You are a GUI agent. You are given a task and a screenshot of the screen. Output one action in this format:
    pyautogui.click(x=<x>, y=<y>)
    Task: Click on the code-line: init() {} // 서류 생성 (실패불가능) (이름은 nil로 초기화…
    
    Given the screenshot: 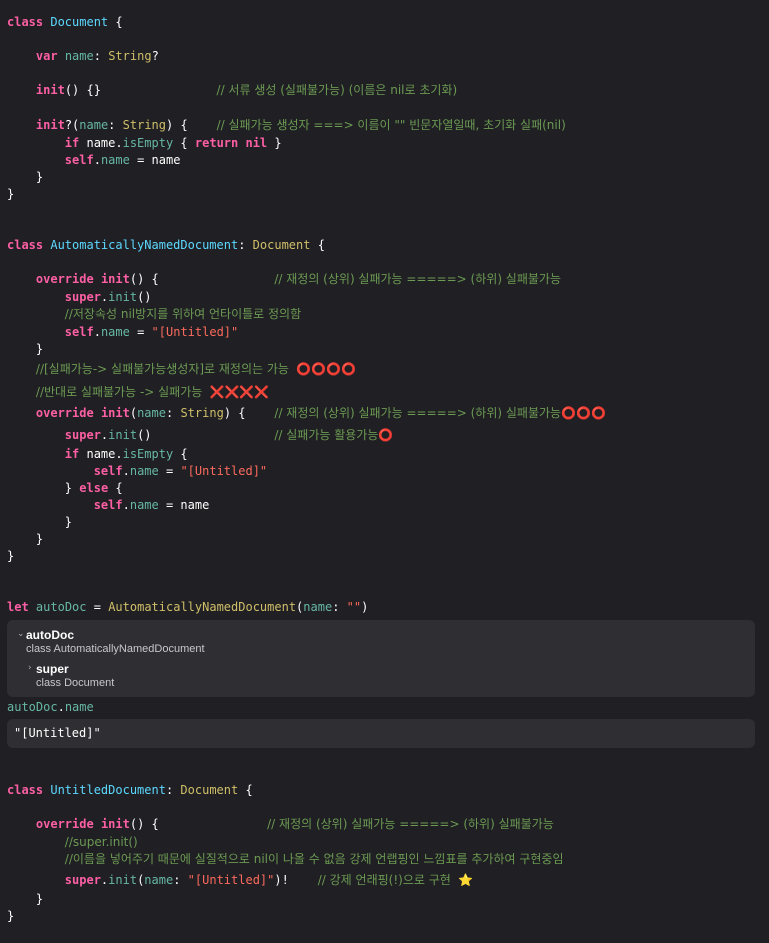 What is the action you would take?
    pyautogui.click(x=232, y=90)
    